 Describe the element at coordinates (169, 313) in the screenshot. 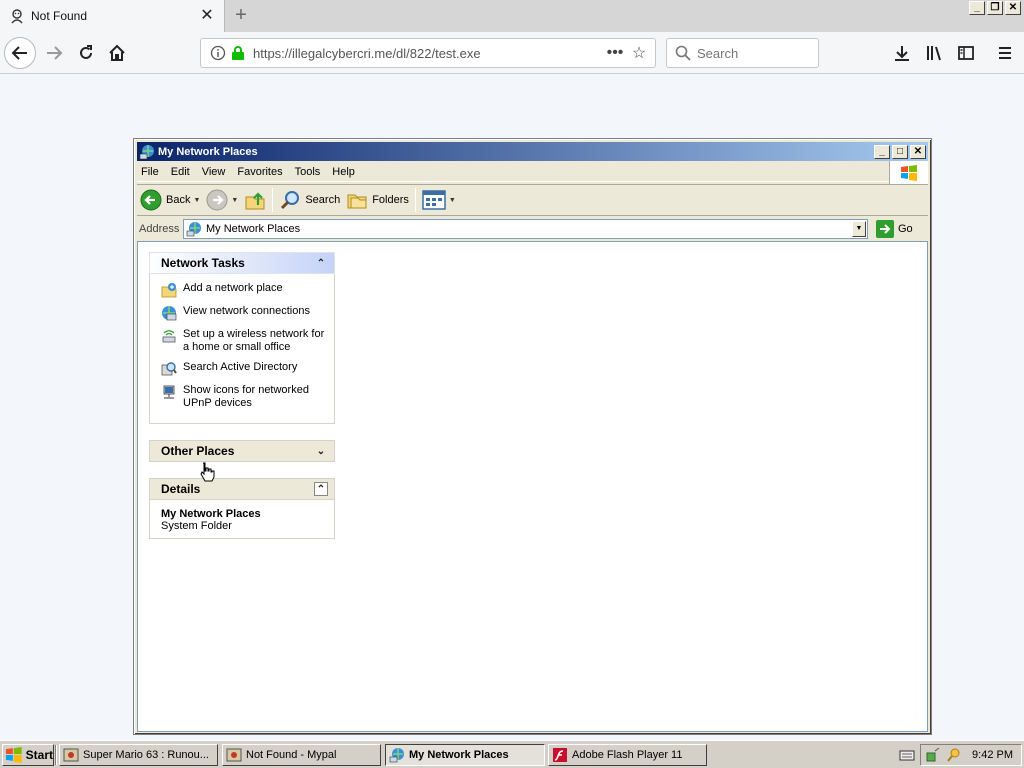

I see `network-connections-icon` at that location.